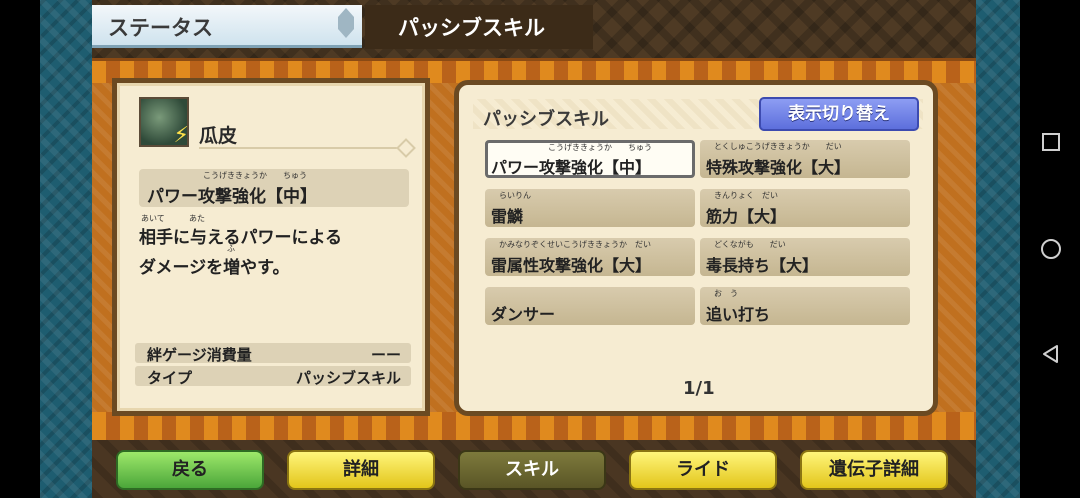 The height and width of the screenshot is (498, 1080). I want to click on description-line-2: ダメージを増やす。, so click(214, 268).